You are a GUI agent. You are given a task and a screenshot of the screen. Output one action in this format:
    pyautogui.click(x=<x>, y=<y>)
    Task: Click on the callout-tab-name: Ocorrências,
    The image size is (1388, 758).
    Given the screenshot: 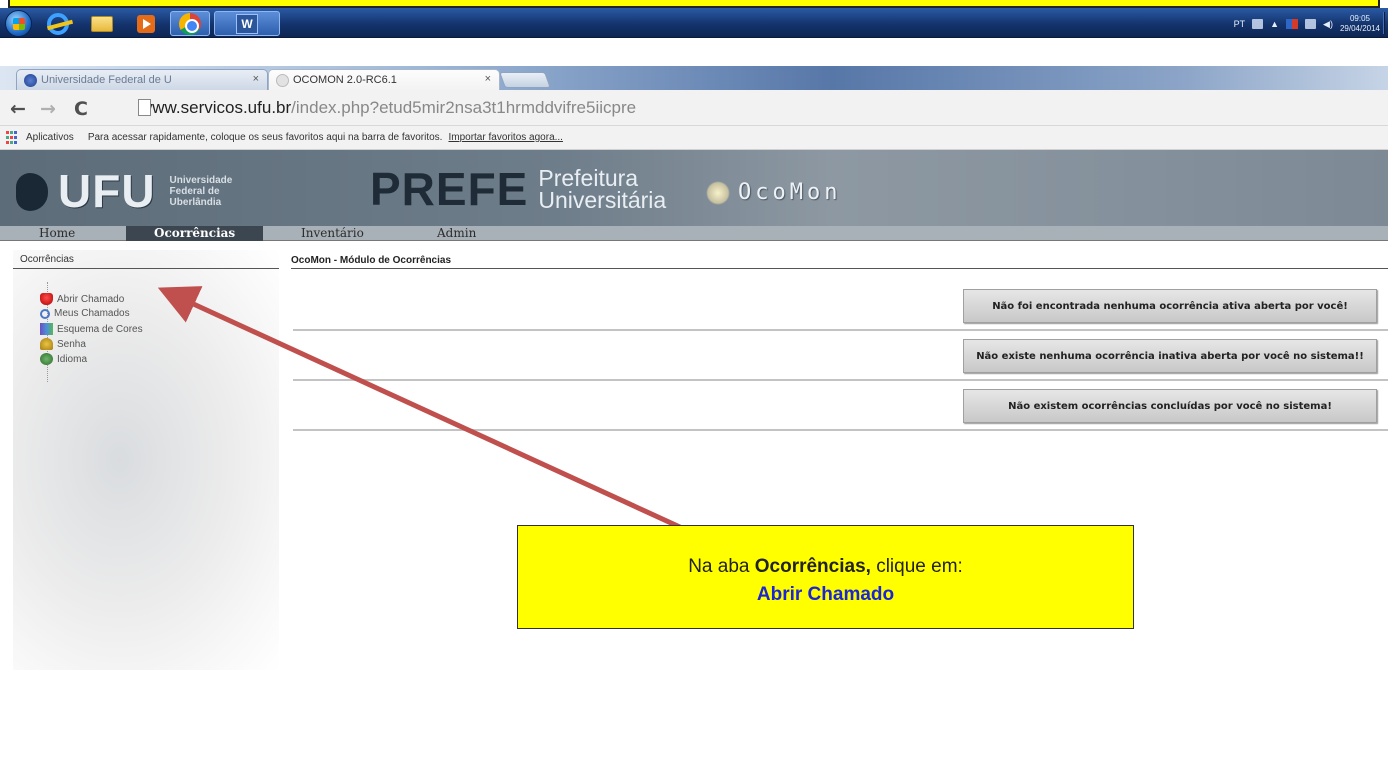 What is the action you would take?
    pyautogui.click(x=812, y=566)
    